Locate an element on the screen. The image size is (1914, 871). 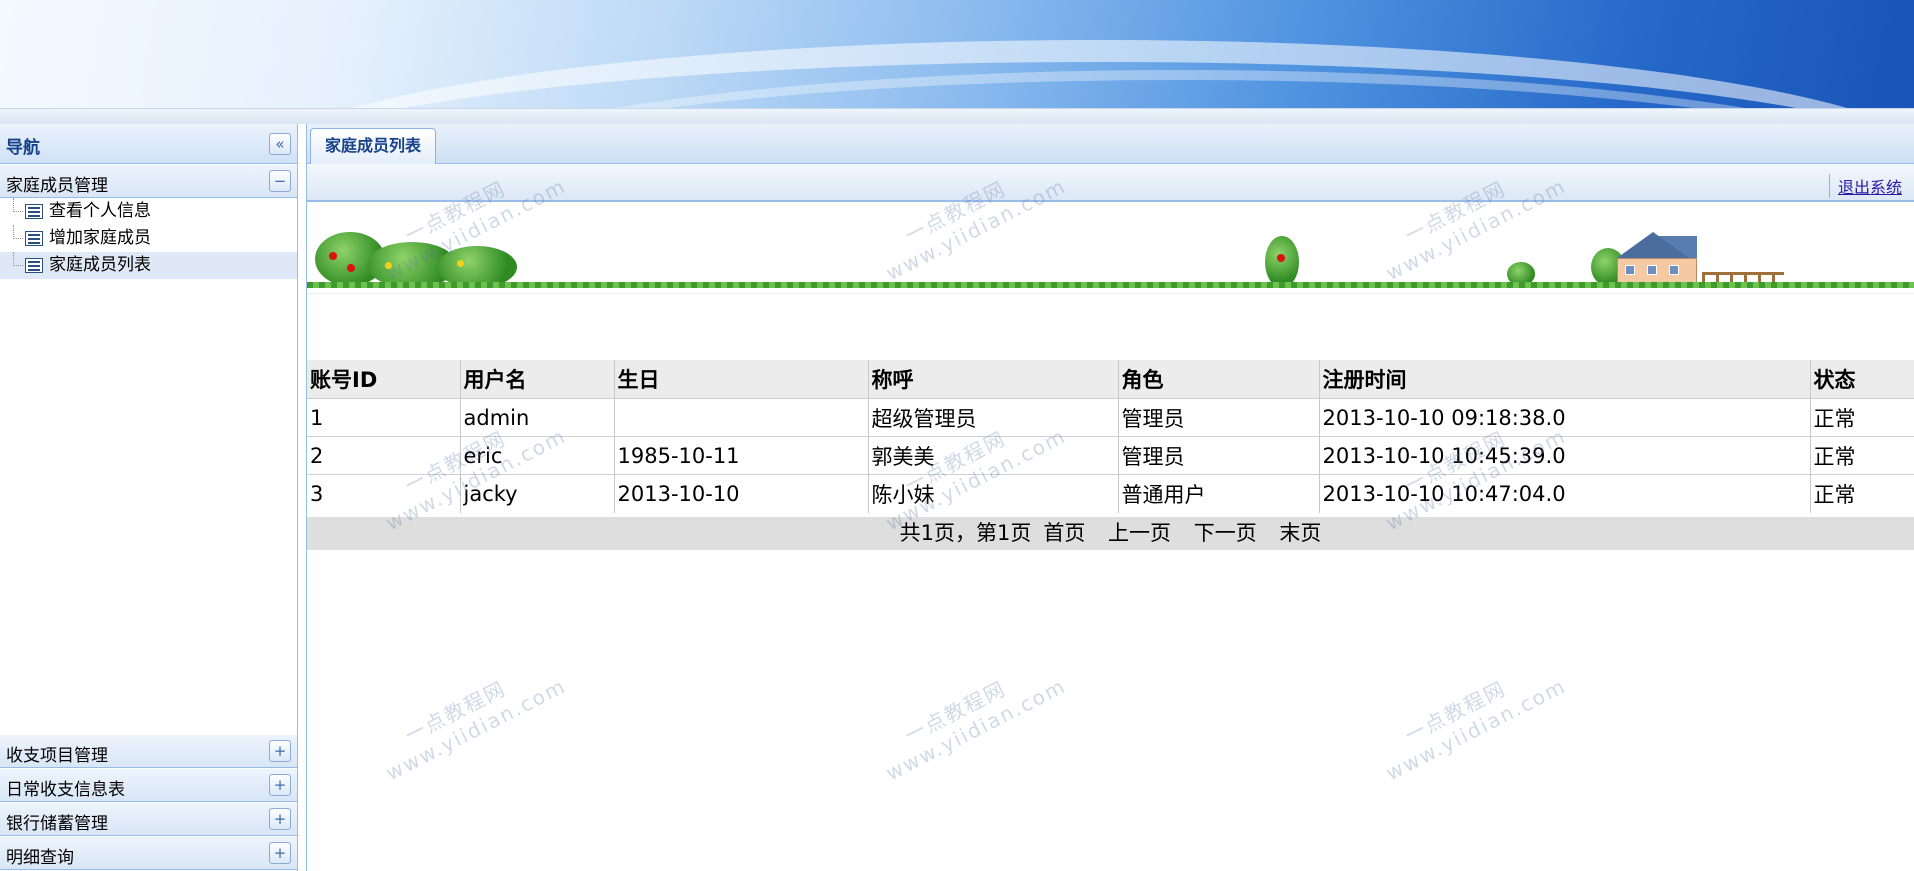
cell-title: 郭美美 is located at coordinates (993, 455).